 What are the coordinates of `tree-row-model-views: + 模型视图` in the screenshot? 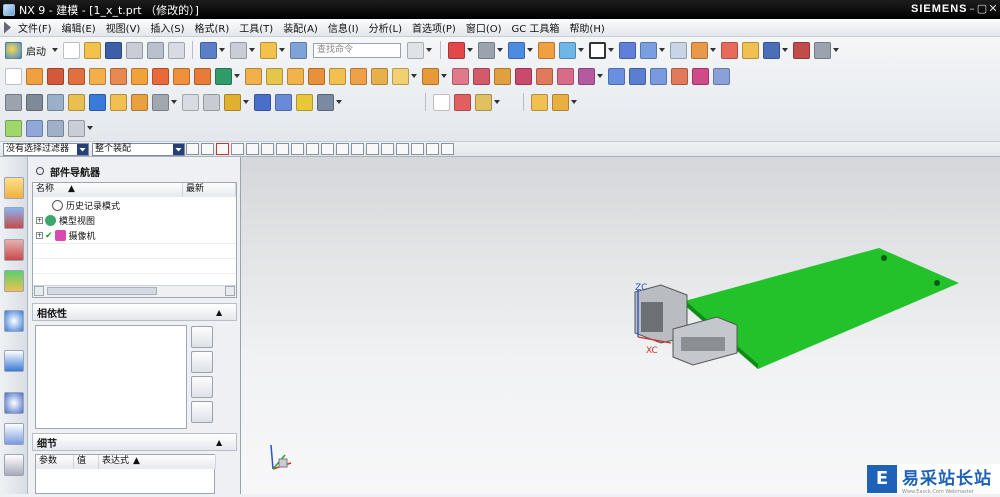 It's located at (64, 220).